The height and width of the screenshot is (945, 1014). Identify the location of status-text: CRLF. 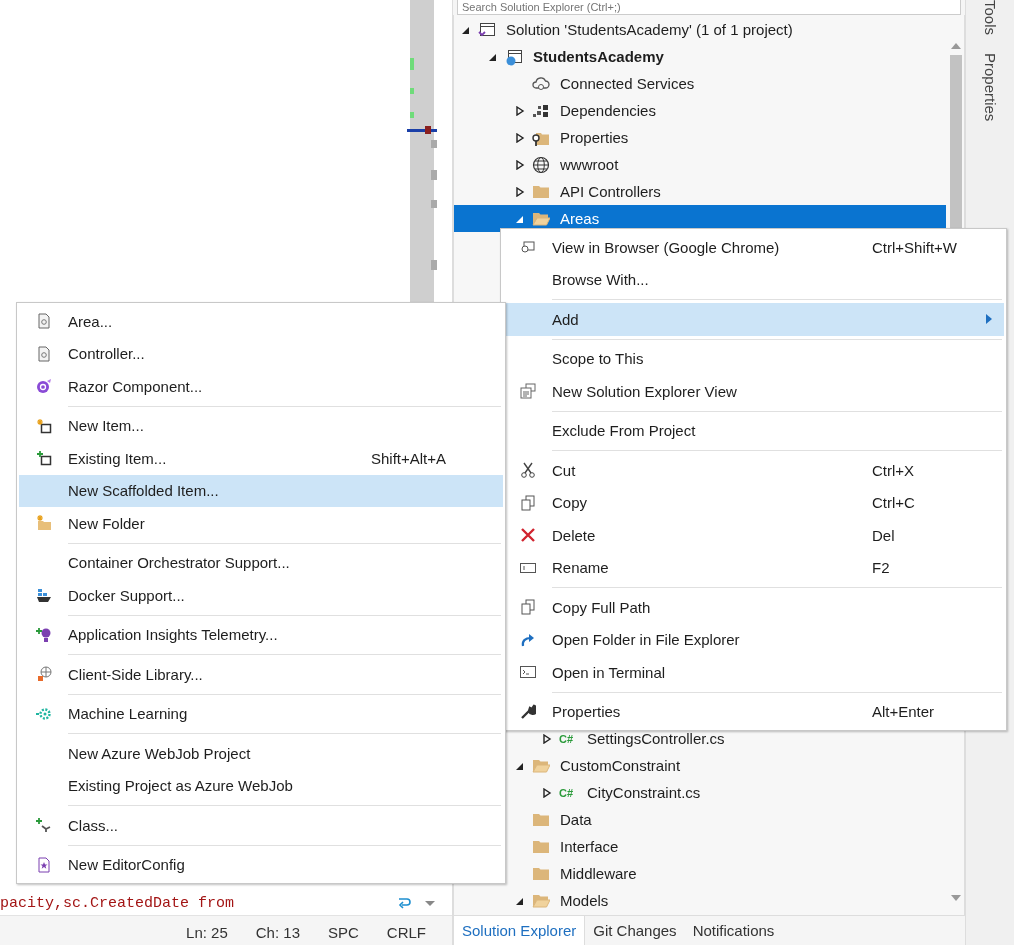
(406, 932).